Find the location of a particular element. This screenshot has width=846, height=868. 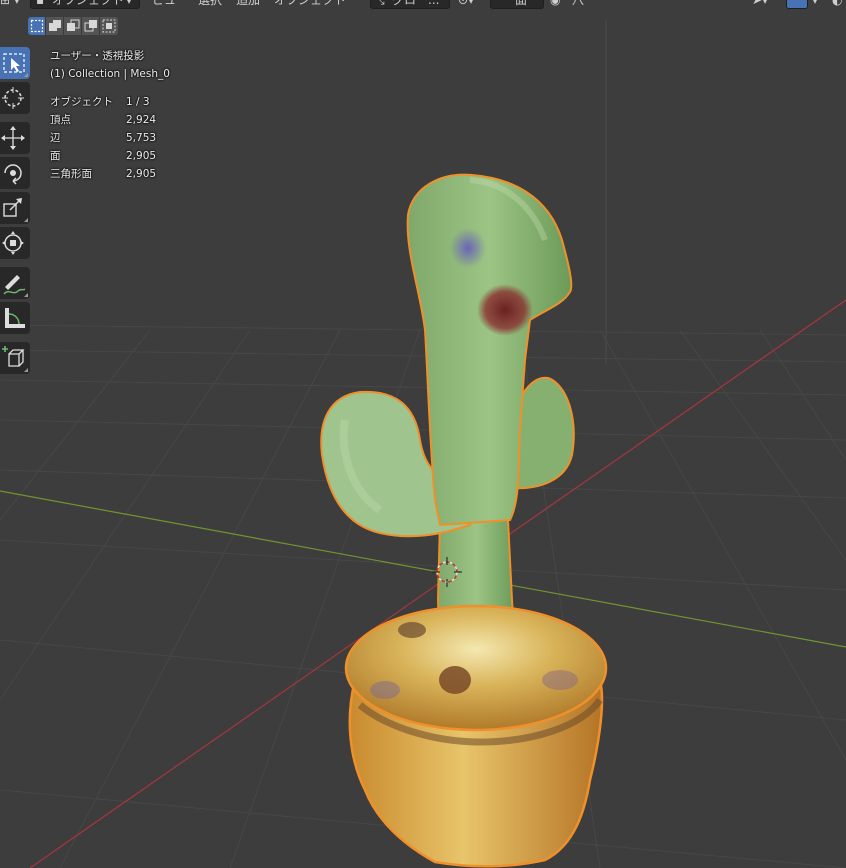

stat-row-triangles: 三角形面 2,905 is located at coordinates (130, 174).